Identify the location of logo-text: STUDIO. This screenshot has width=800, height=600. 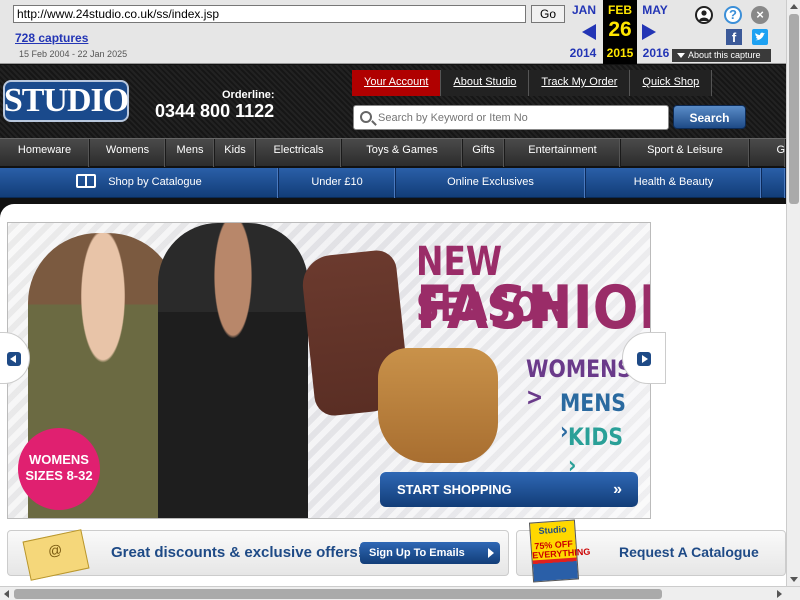
(66, 100).